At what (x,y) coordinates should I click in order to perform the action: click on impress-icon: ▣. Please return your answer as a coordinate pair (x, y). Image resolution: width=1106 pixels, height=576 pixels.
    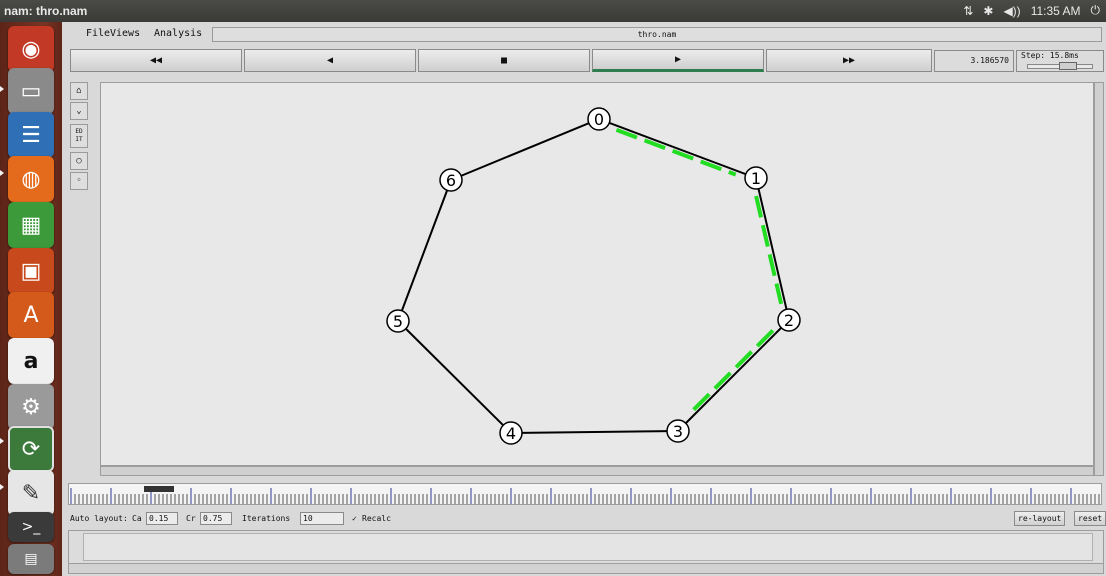
    Looking at the image, I should click on (31, 271).